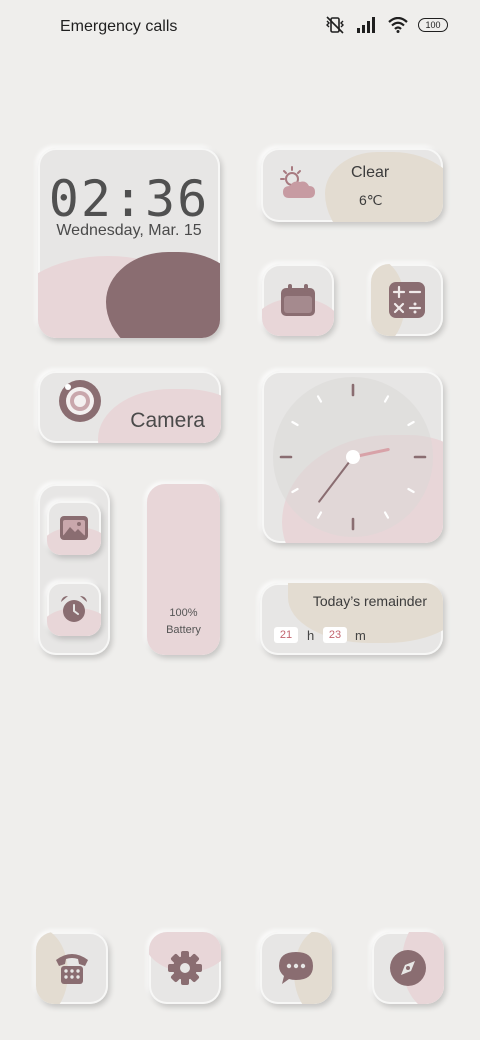 This screenshot has width=480, height=1040. What do you see at coordinates (129, 199) in the screenshot?
I see `clock-time: 02:36` at bounding box center [129, 199].